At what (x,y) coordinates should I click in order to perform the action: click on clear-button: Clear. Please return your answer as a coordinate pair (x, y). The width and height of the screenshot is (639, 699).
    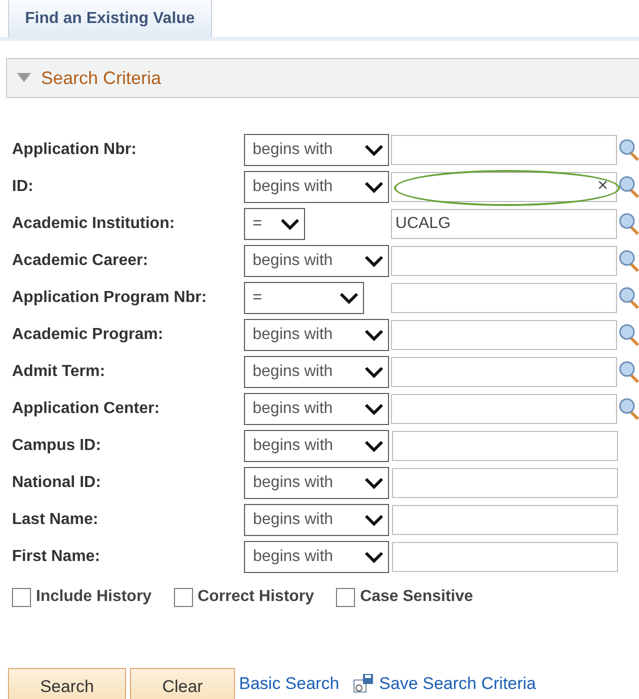
    Looking at the image, I should click on (182, 683).